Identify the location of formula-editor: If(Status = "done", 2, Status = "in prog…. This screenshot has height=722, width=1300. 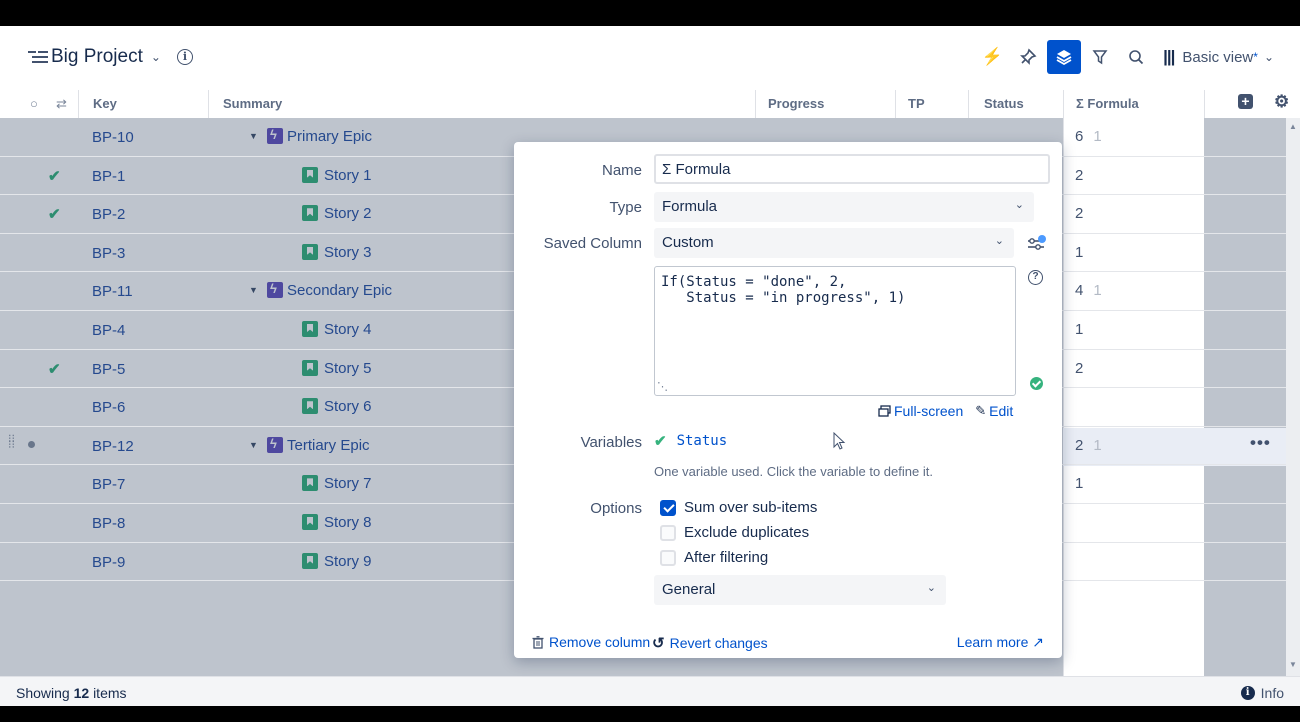
(835, 331).